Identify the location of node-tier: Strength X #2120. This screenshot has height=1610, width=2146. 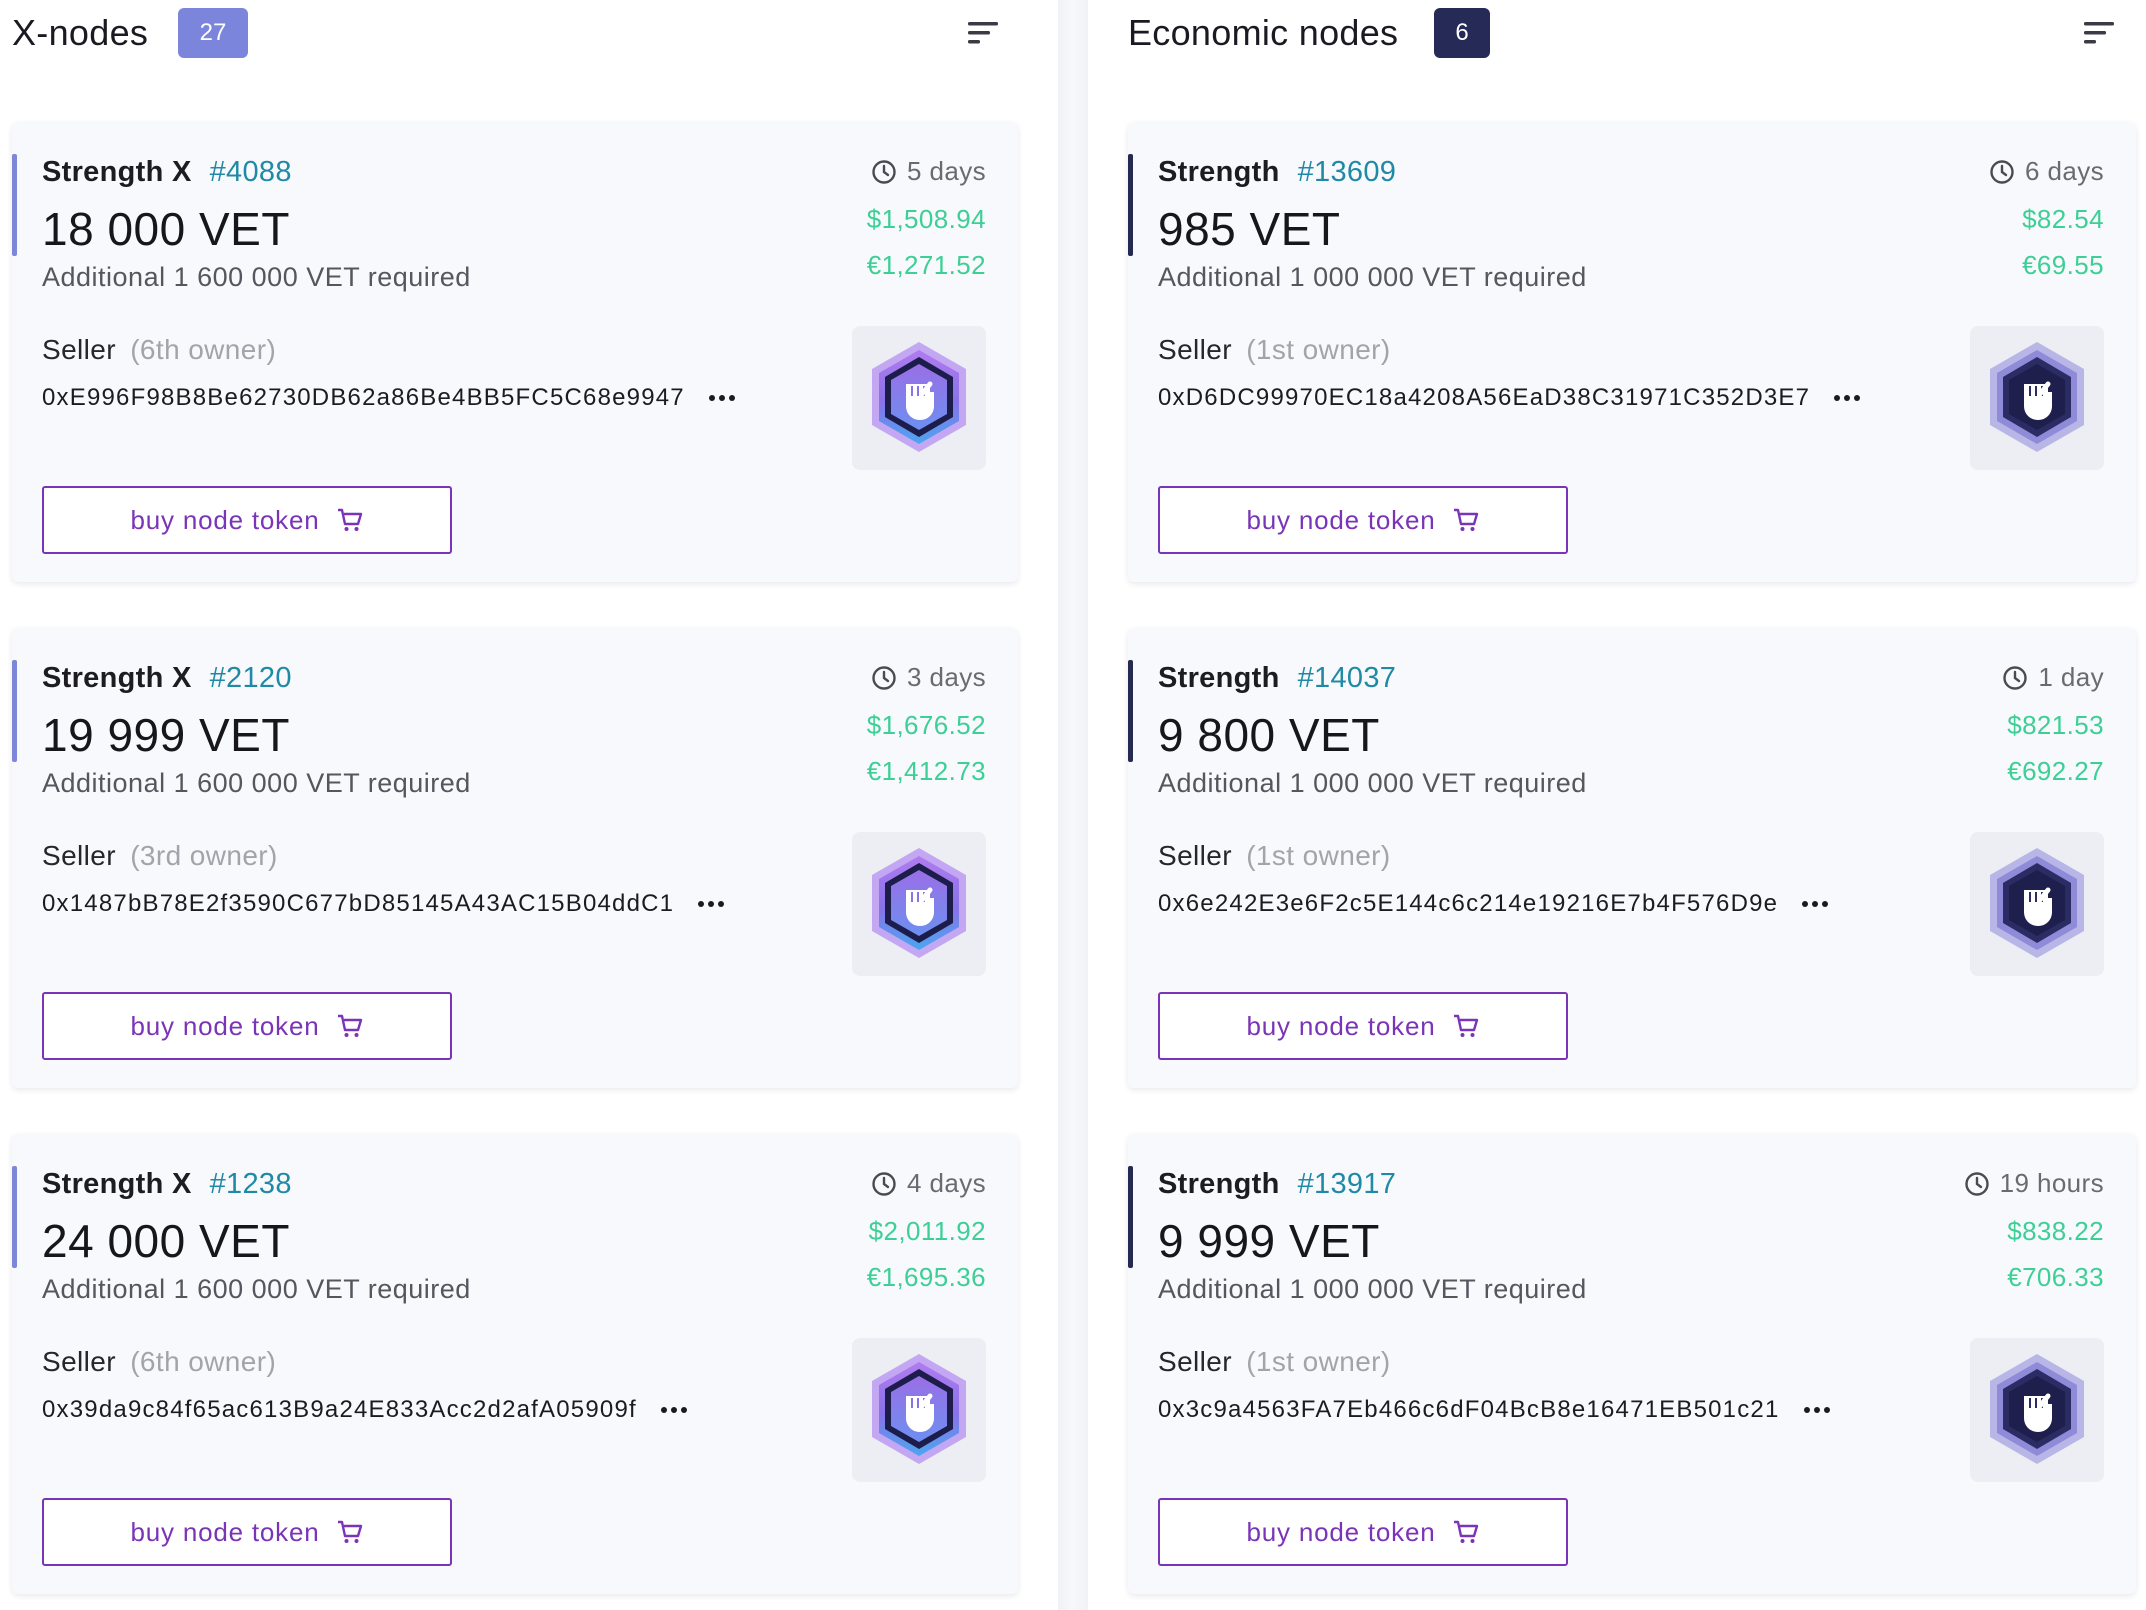
(167, 678).